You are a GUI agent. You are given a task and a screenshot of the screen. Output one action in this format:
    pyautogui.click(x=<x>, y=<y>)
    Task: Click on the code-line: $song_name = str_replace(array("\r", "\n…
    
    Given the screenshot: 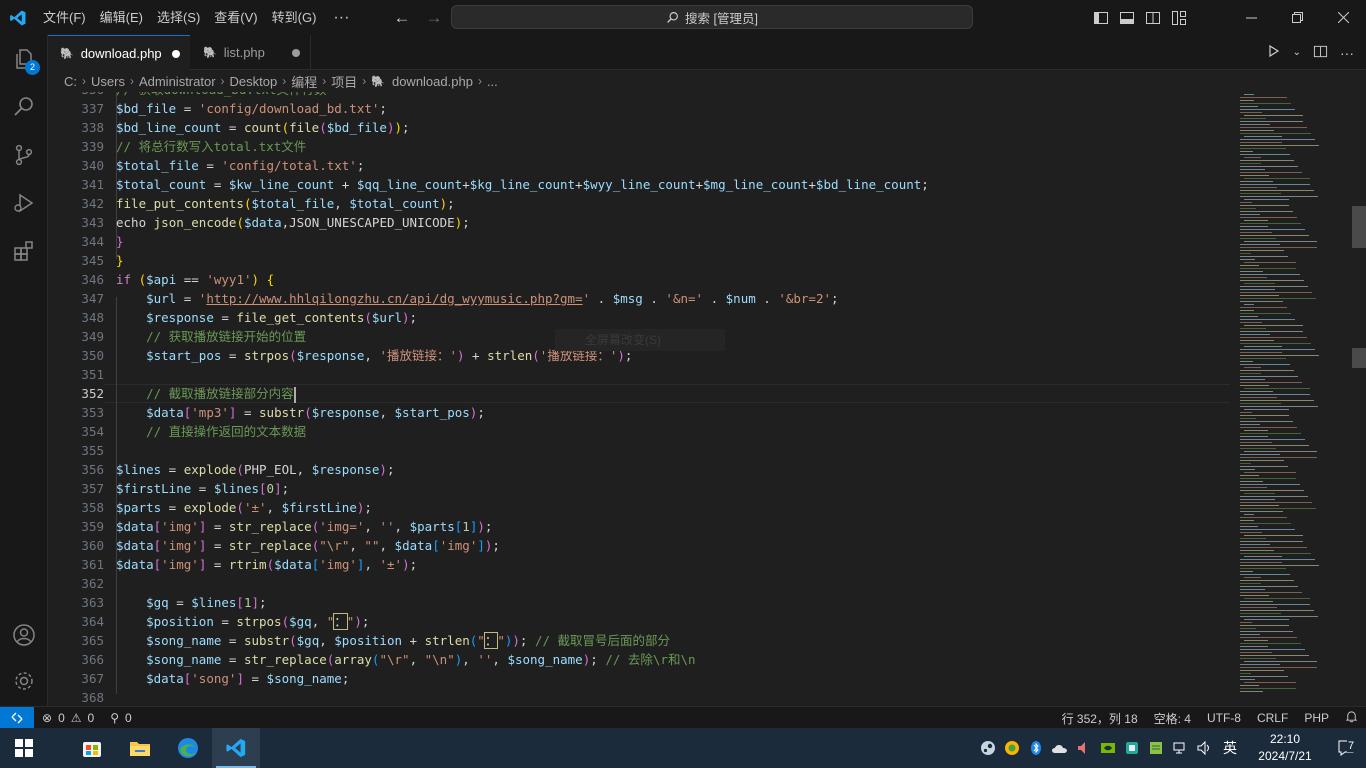 What is the action you would take?
    pyautogui.click(x=405, y=659)
    